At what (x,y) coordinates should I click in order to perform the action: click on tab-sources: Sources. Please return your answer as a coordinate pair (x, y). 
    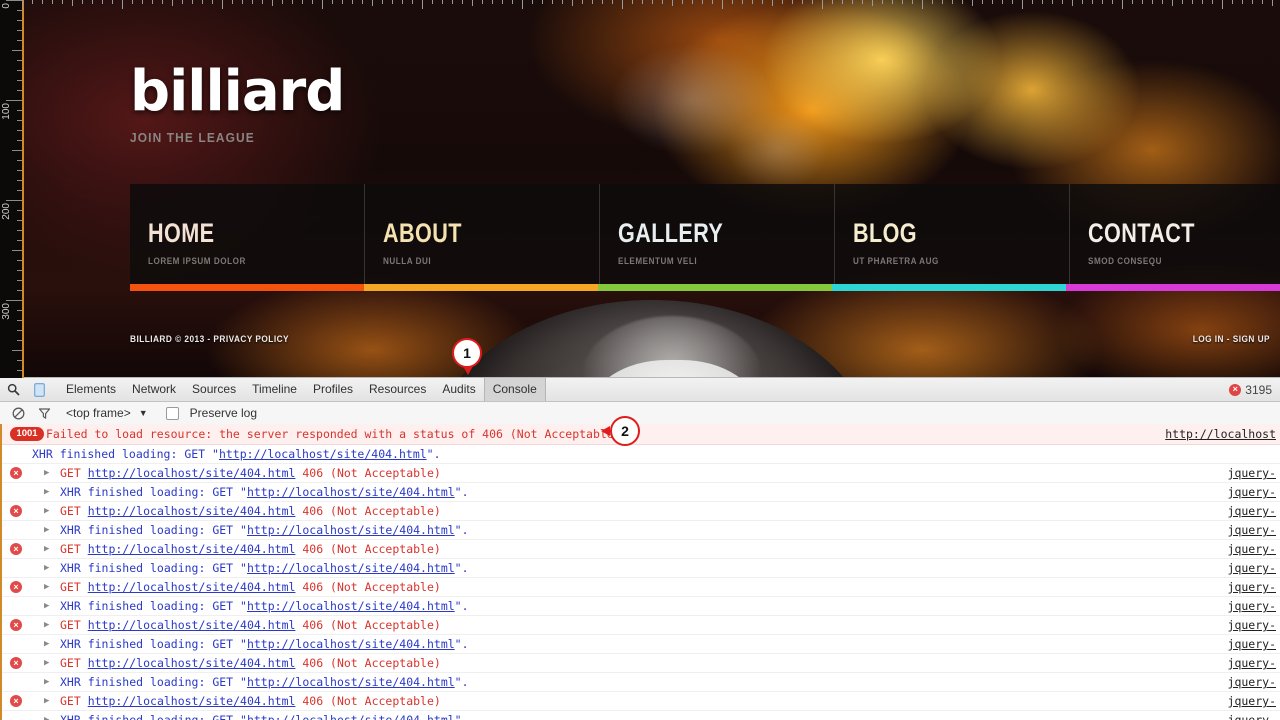
    Looking at the image, I should click on (214, 389).